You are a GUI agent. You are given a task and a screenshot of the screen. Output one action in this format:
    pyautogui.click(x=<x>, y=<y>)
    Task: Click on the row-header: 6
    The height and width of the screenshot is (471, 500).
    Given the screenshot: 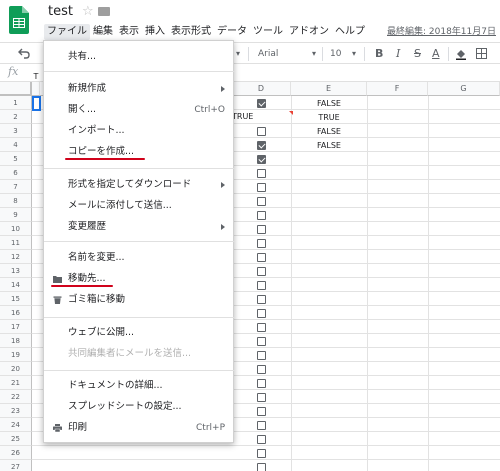 What is the action you would take?
    pyautogui.click(x=16, y=173)
    